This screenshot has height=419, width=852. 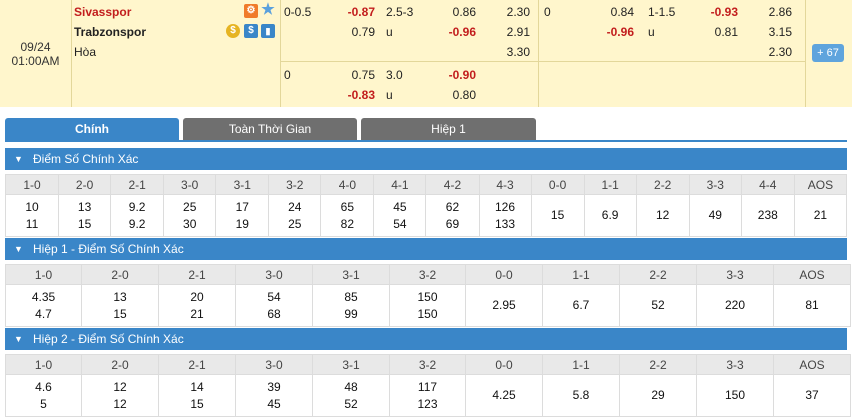 I want to click on score-odds: 2.95, so click(x=504, y=305).